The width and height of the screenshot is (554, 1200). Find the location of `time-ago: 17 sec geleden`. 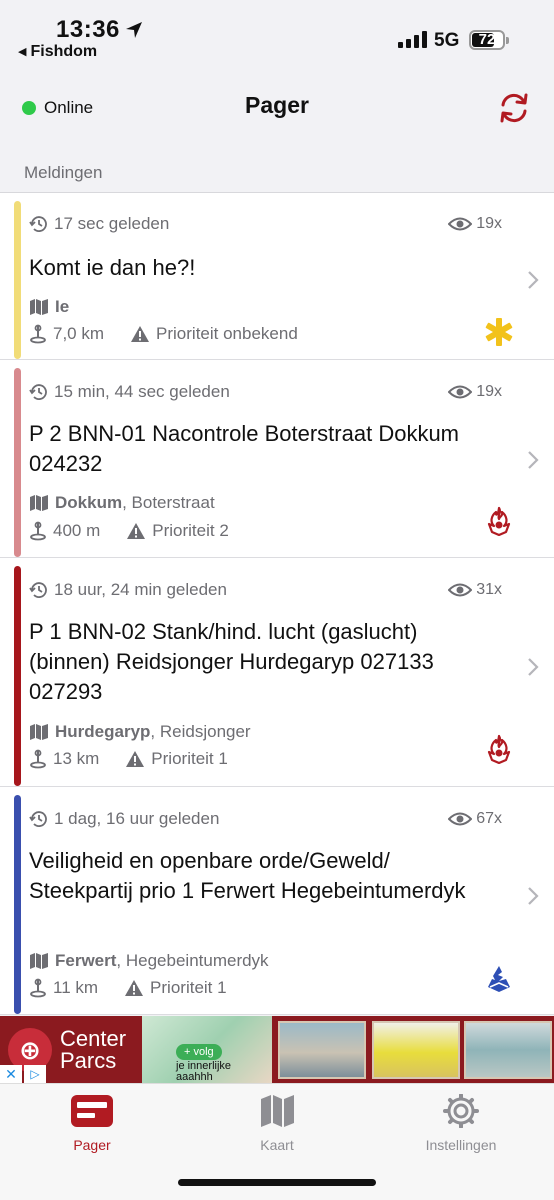

time-ago: 17 sec geleden is located at coordinates (112, 223).